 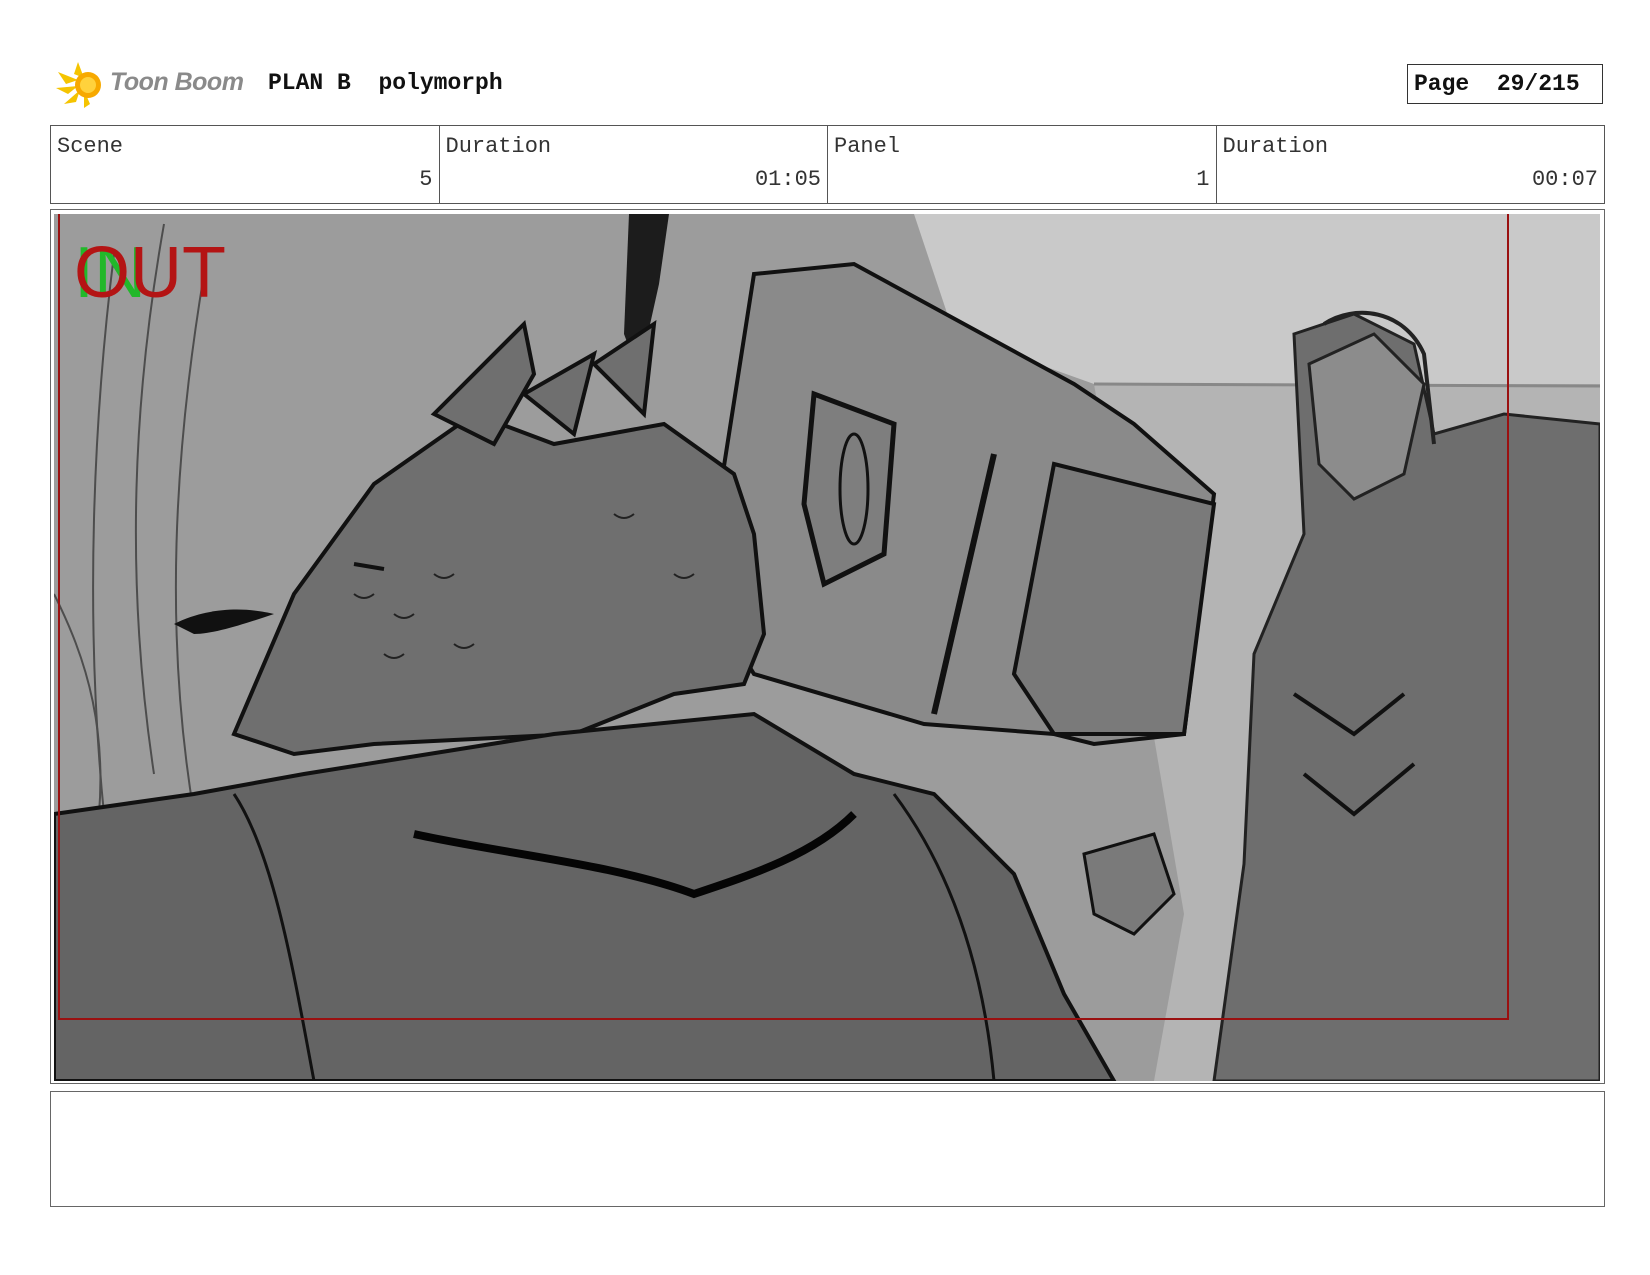 I want to click on page-indicator: Page 29/215, so click(x=1505, y=84).